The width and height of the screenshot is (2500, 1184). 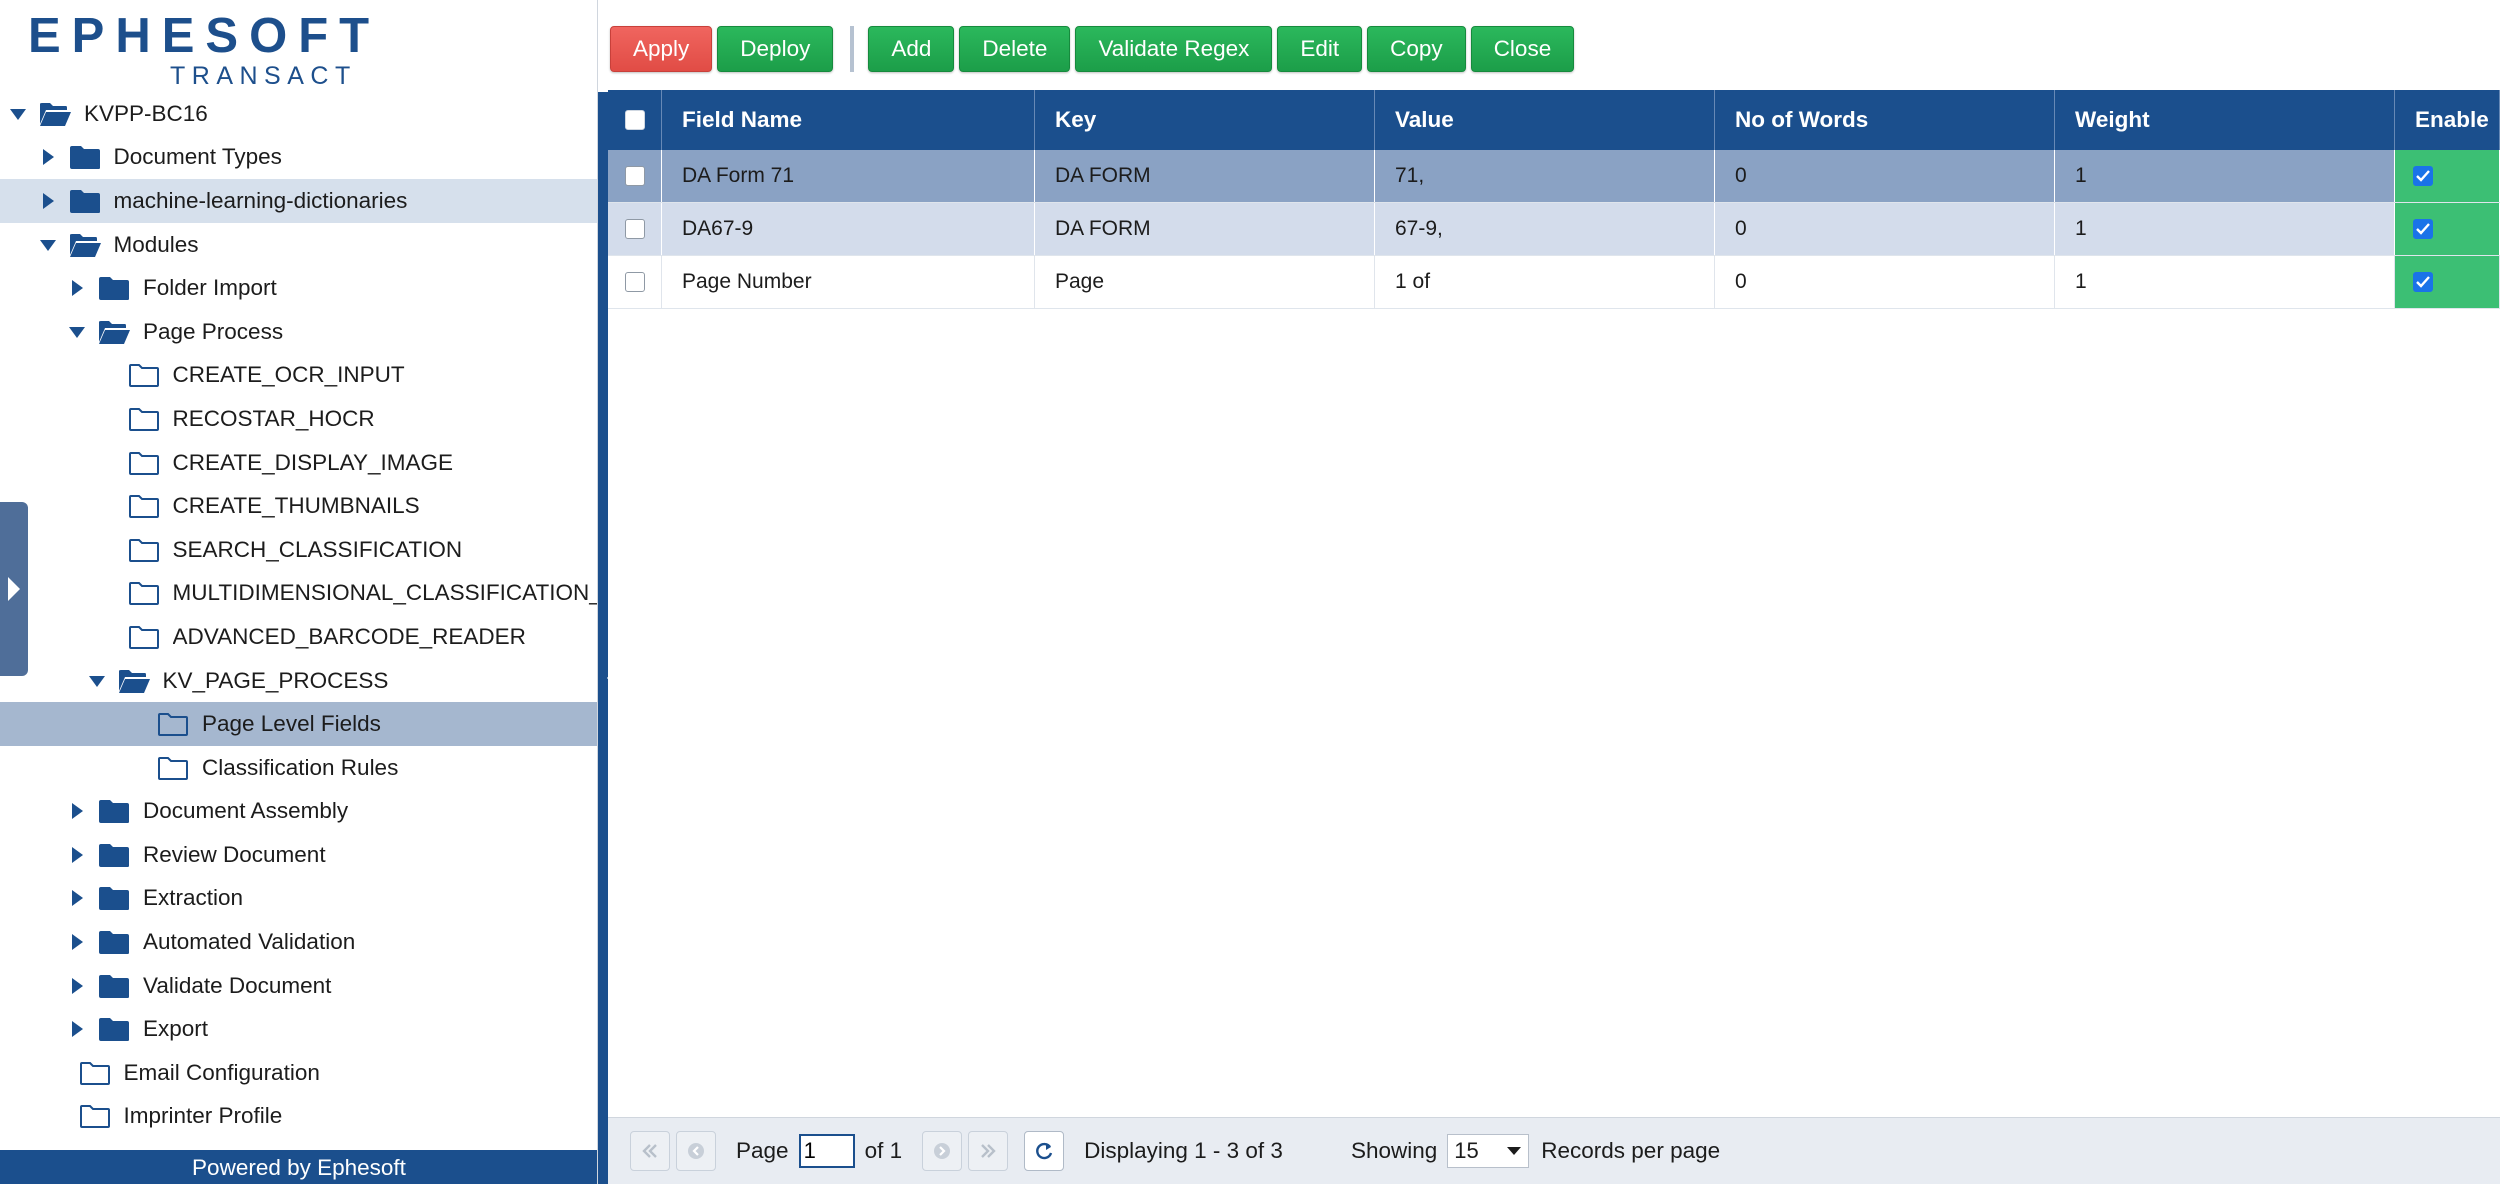 I want to click on column-enable: Enable, so click(x=2447, y=120).